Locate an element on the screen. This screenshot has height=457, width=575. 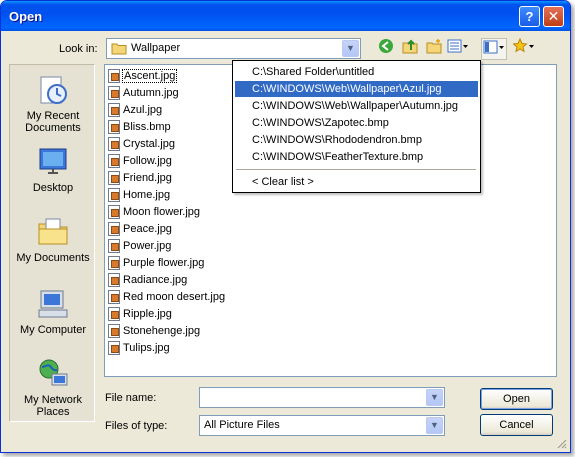
resize-grip-icon is located at coordinates (561, 443).